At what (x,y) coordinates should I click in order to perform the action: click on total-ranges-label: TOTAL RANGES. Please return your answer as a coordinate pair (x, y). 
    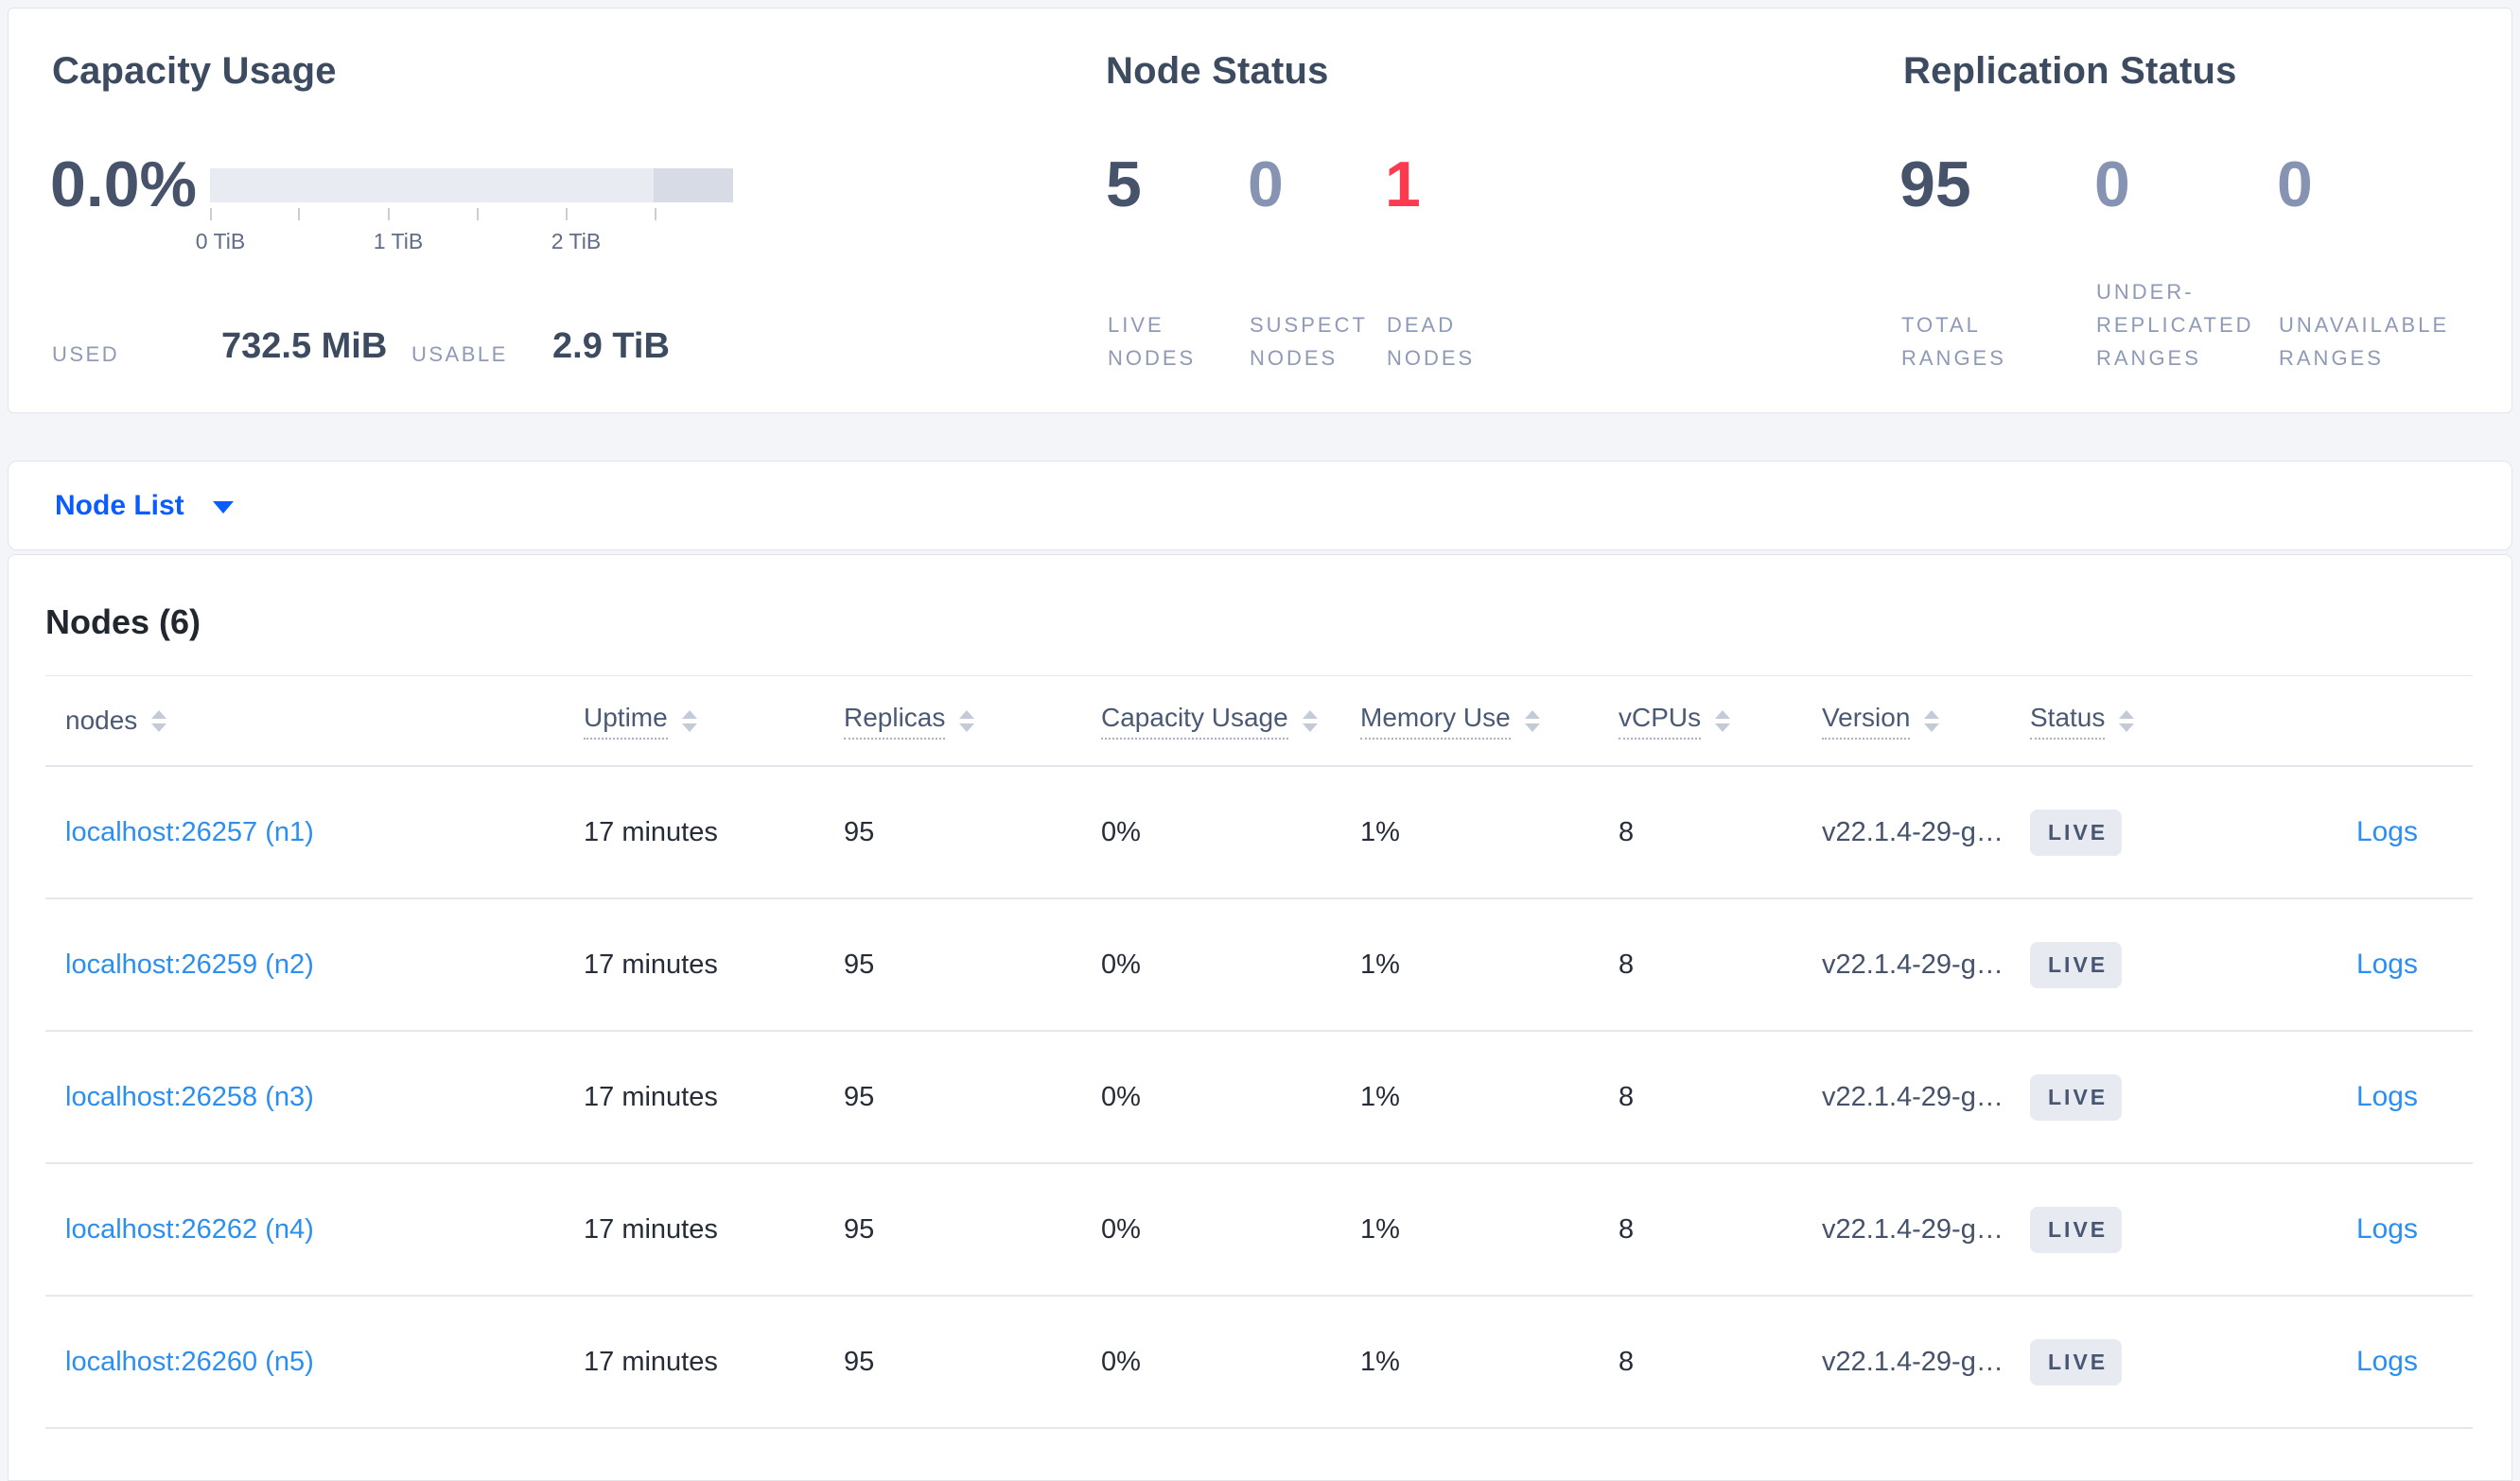
    Looking at the image, I should click on (1953, 341).